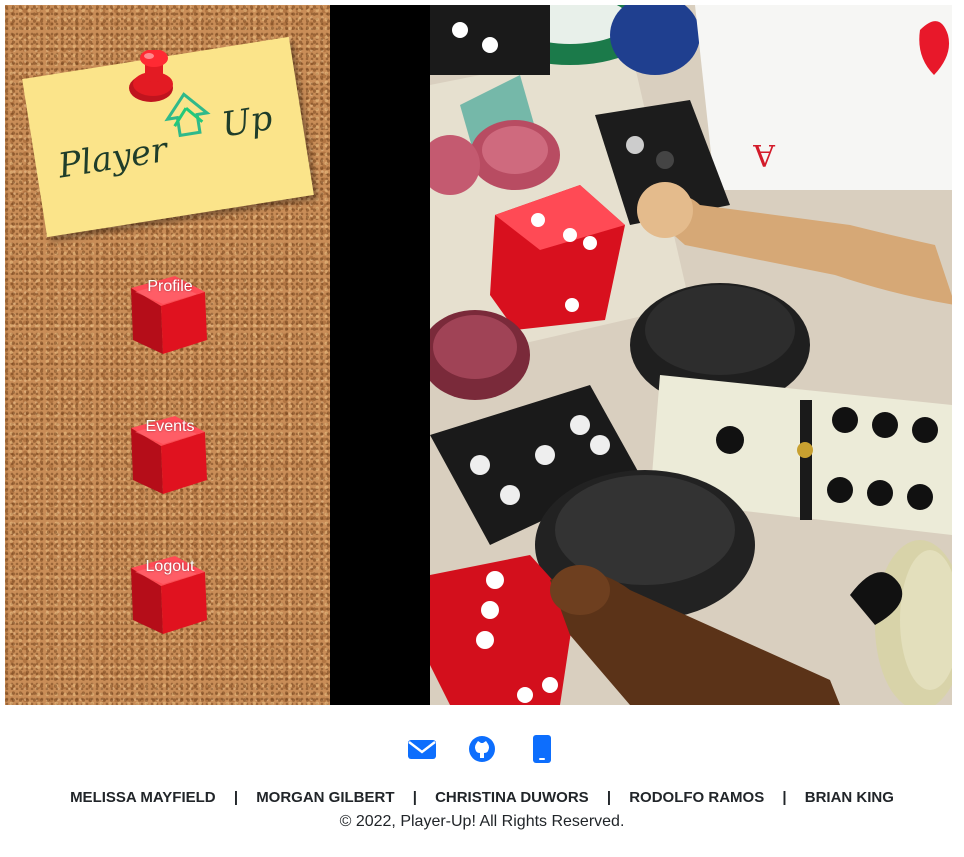 This screenshot has height=857, width=964. I want to click on svg-text: A, so click(764, 154).